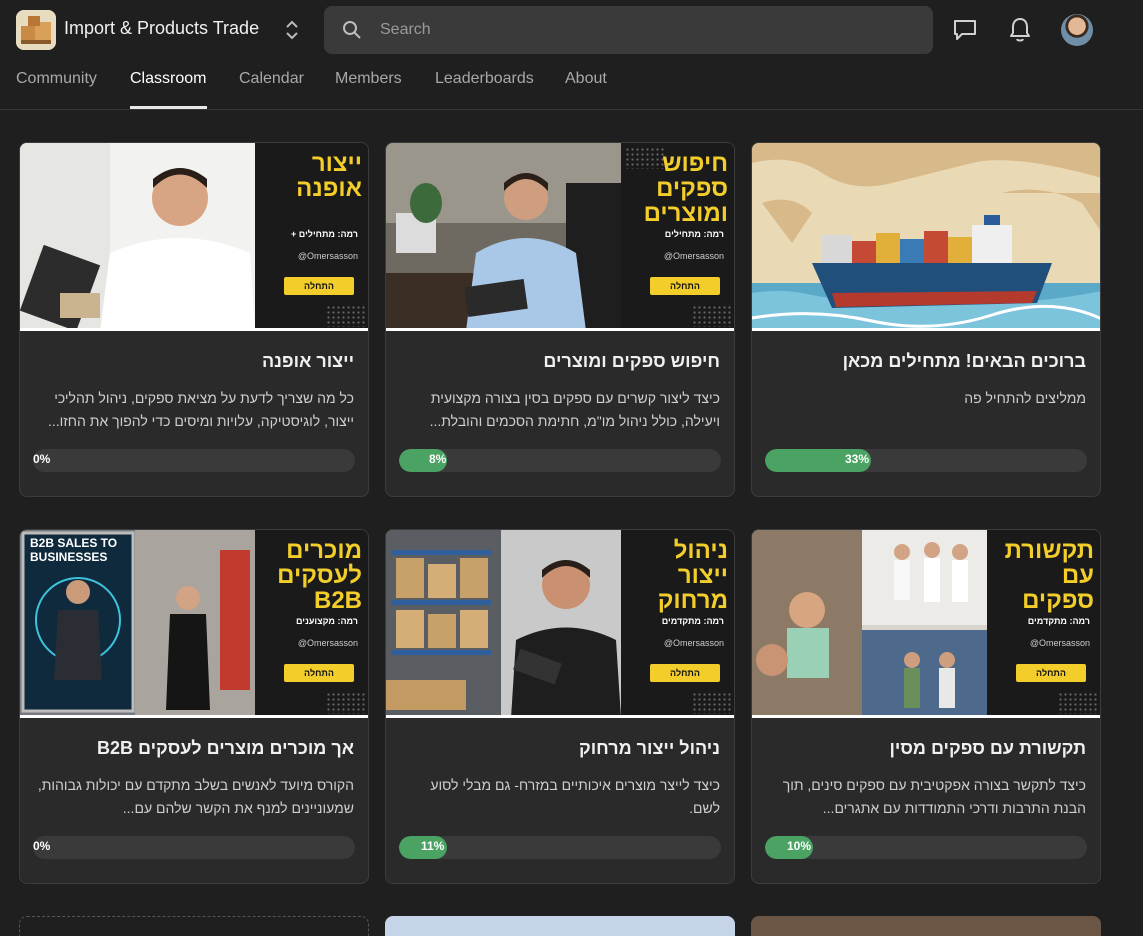 This screenshot has width=1143, height=936. What do you see at coordinates (1025, 398) in the screenshot?
I see `course-description: ממליצים להתחיל פה` at bounding box center [1025, 398].